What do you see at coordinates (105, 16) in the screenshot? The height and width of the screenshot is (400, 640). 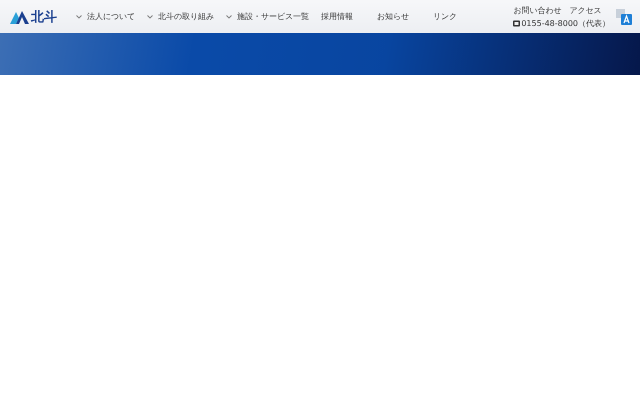 I see `nav-link: 法人について` at bounding box center [105, 16].